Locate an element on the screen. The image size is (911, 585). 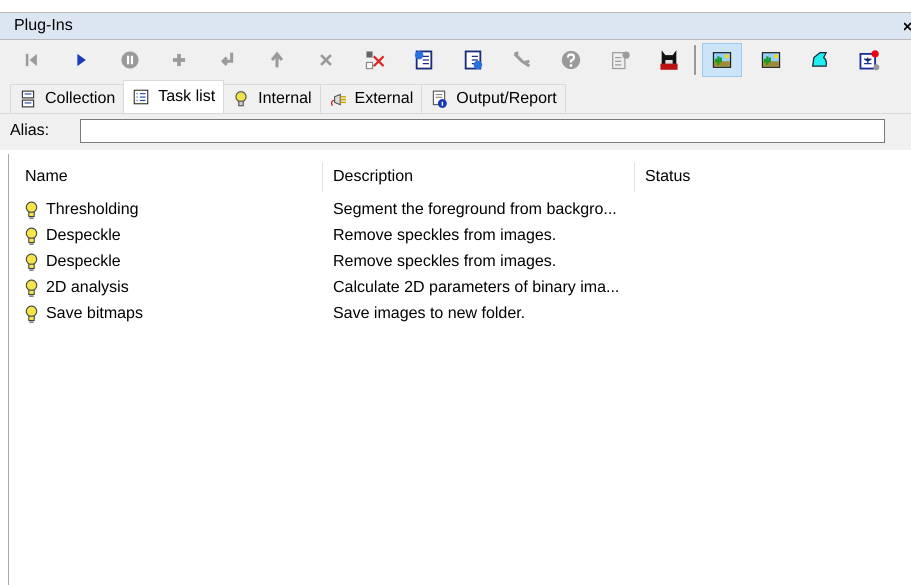
alias-field is located at coordinates (482, 131).